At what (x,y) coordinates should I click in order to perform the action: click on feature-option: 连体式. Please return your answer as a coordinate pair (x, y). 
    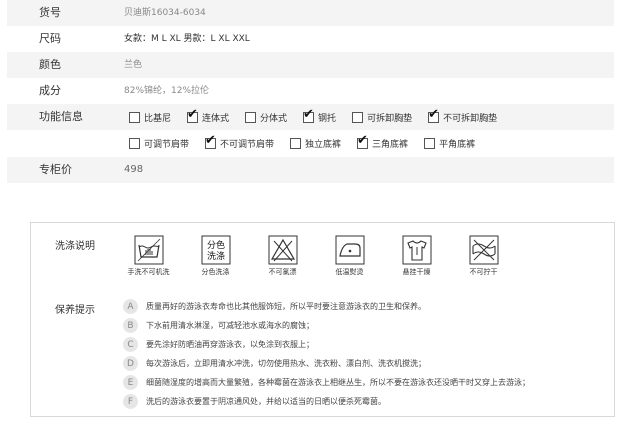
    Looking at the image, I should click on (208, 115).